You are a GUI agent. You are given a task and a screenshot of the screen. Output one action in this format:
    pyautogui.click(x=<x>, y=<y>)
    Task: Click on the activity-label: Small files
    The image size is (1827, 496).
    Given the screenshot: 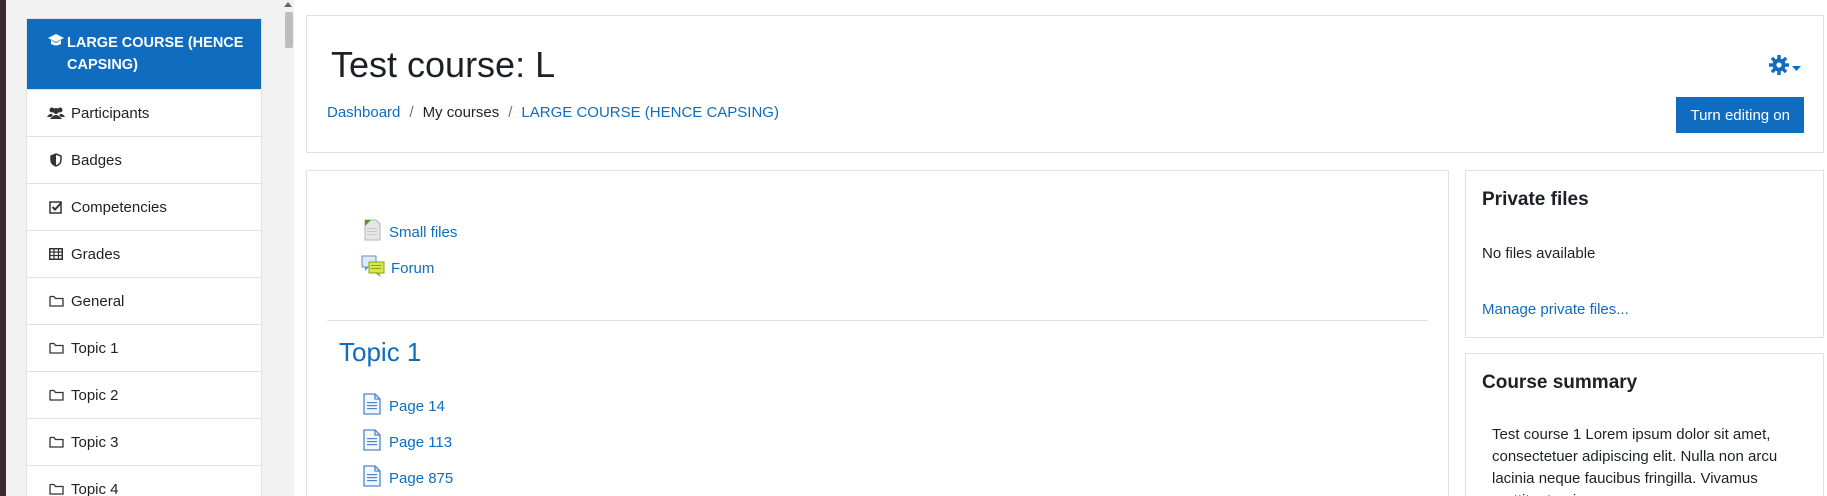 What is the action you would take?
    pyautogui.click(x=423, y=232)
    